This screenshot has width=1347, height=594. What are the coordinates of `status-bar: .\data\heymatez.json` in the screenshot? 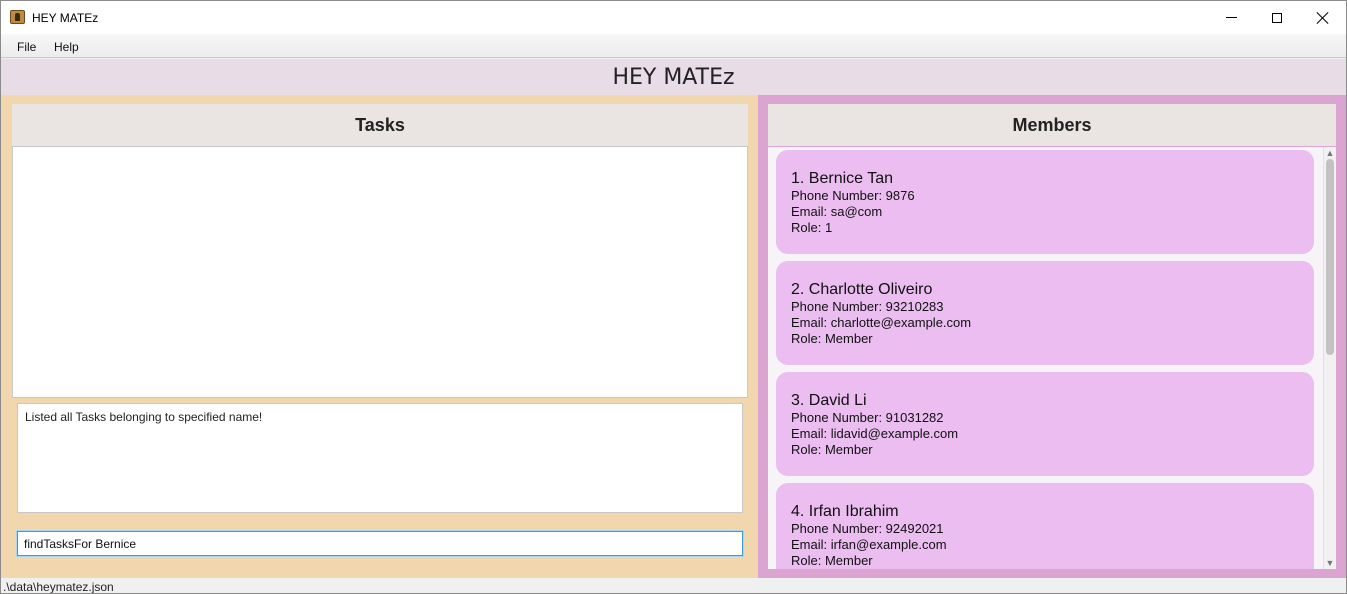 It's located at (673, 586).